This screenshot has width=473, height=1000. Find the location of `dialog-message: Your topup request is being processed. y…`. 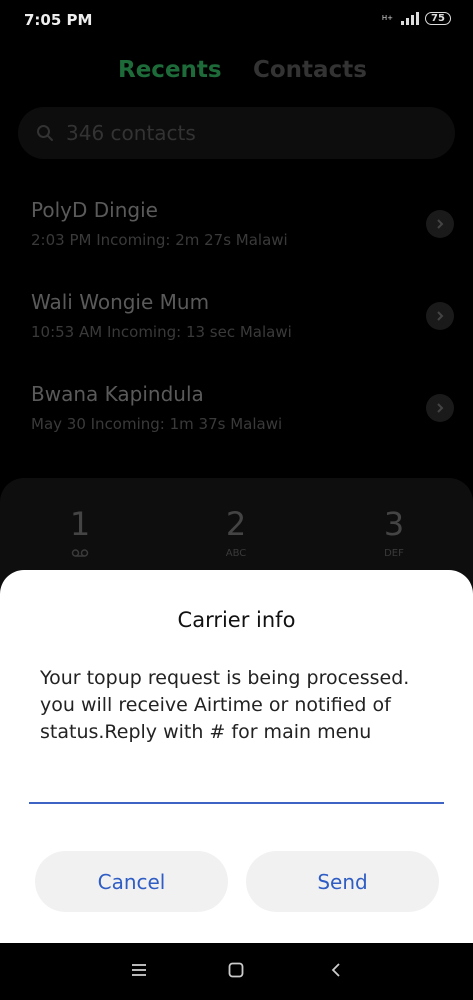

dialog-message: Your topup request is being processed. y… is located at coordinates (225, 705).